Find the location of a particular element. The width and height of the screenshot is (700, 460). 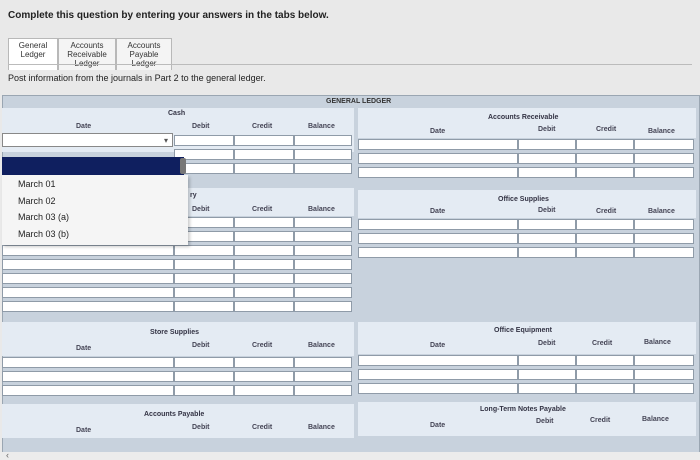

account-name: Cash is located at coordinates (177, 113).